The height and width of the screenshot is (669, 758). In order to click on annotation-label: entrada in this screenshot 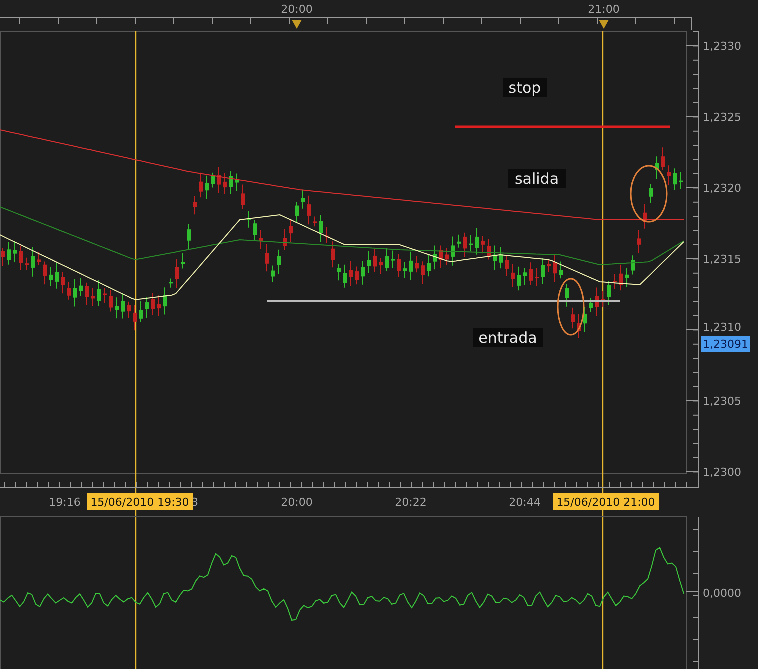, I will do `click(508, 337)`.